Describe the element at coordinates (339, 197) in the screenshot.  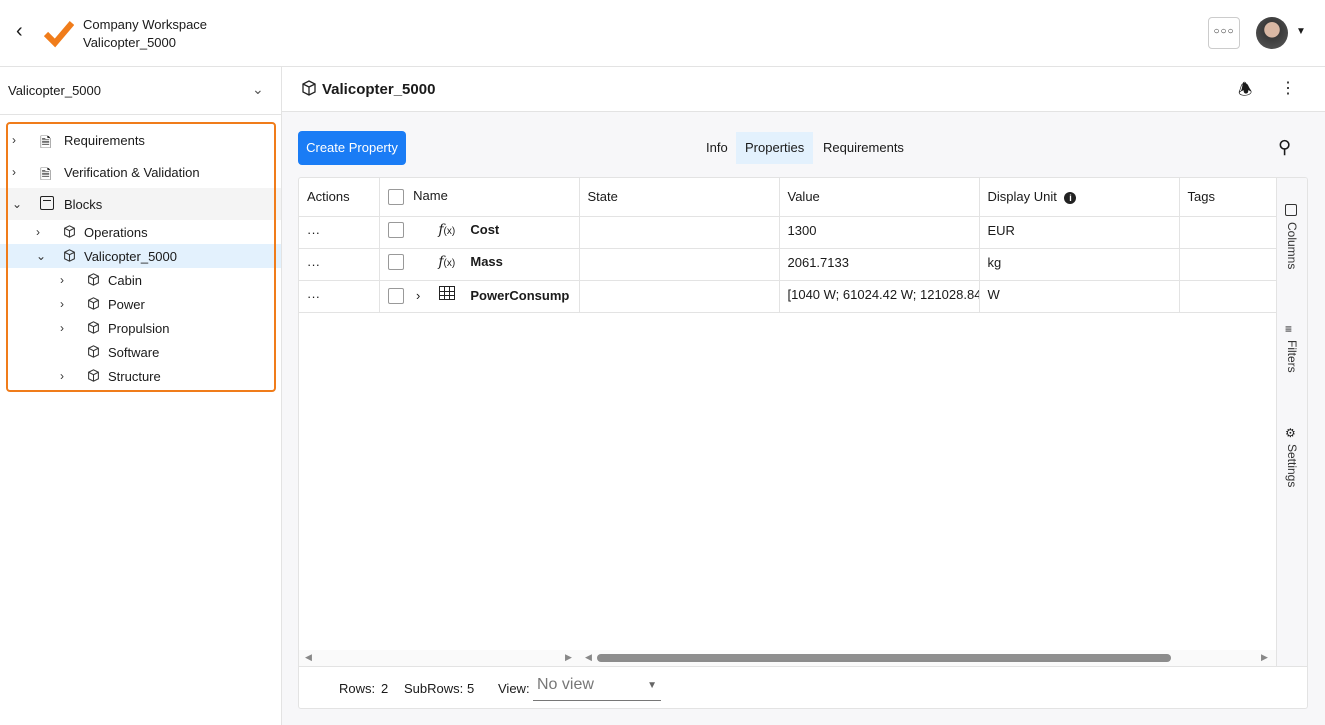
I see `col-actions: Actions` at that location.